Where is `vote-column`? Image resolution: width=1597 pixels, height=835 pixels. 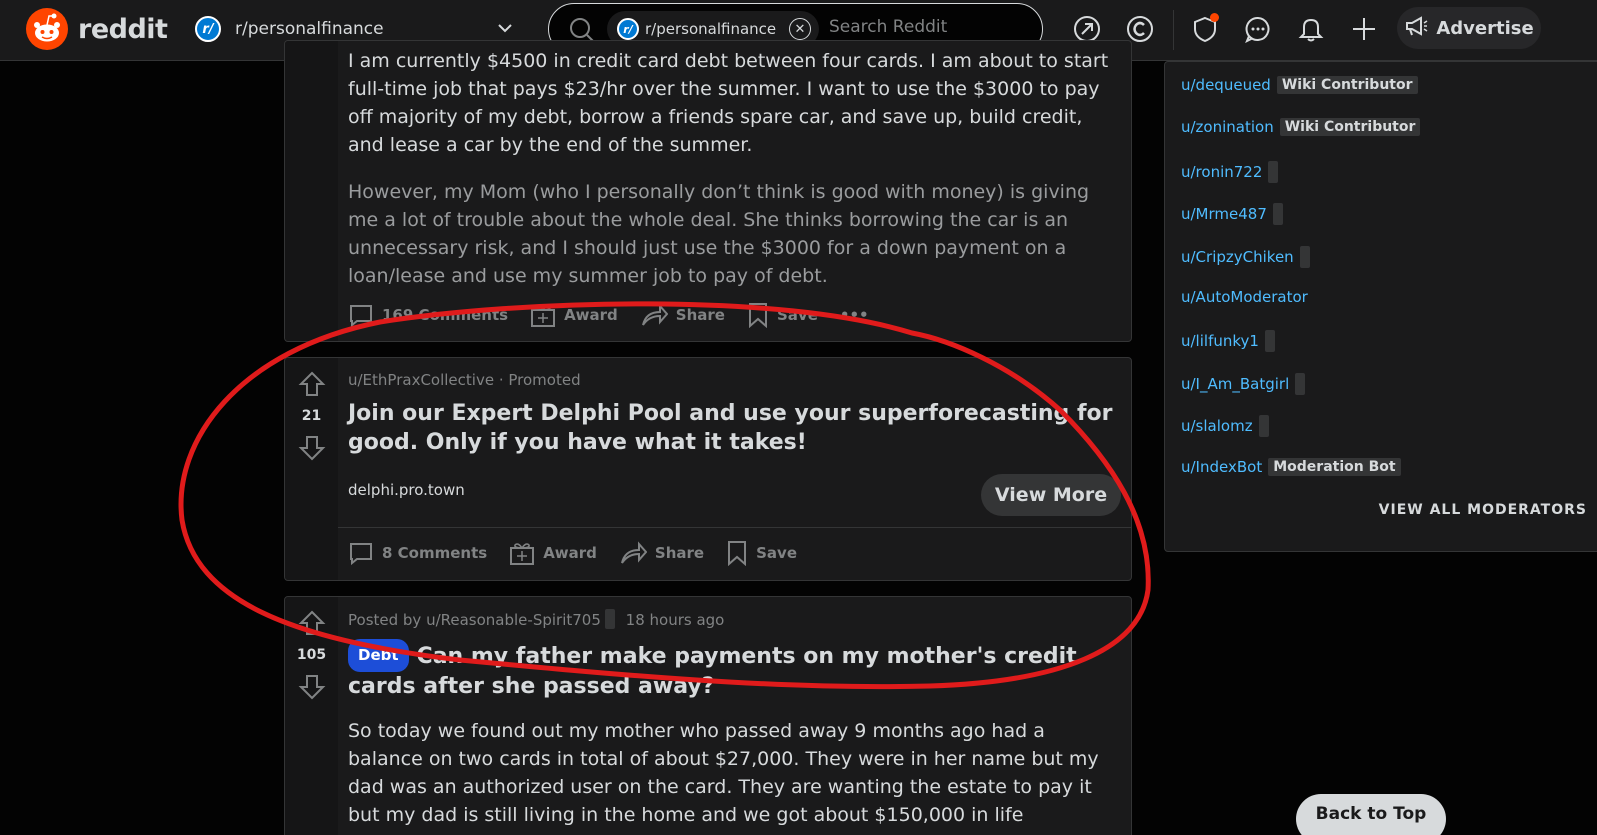 vote-column is located at coordinates (311, 191).